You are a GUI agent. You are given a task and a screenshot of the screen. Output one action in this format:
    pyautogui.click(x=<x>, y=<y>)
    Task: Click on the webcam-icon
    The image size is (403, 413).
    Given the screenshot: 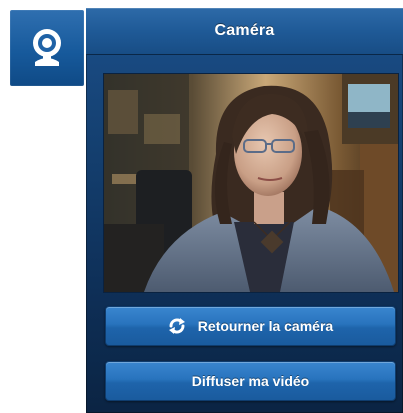 What is the action you would take?
    pyautogui.click(x=47, y=47)
    